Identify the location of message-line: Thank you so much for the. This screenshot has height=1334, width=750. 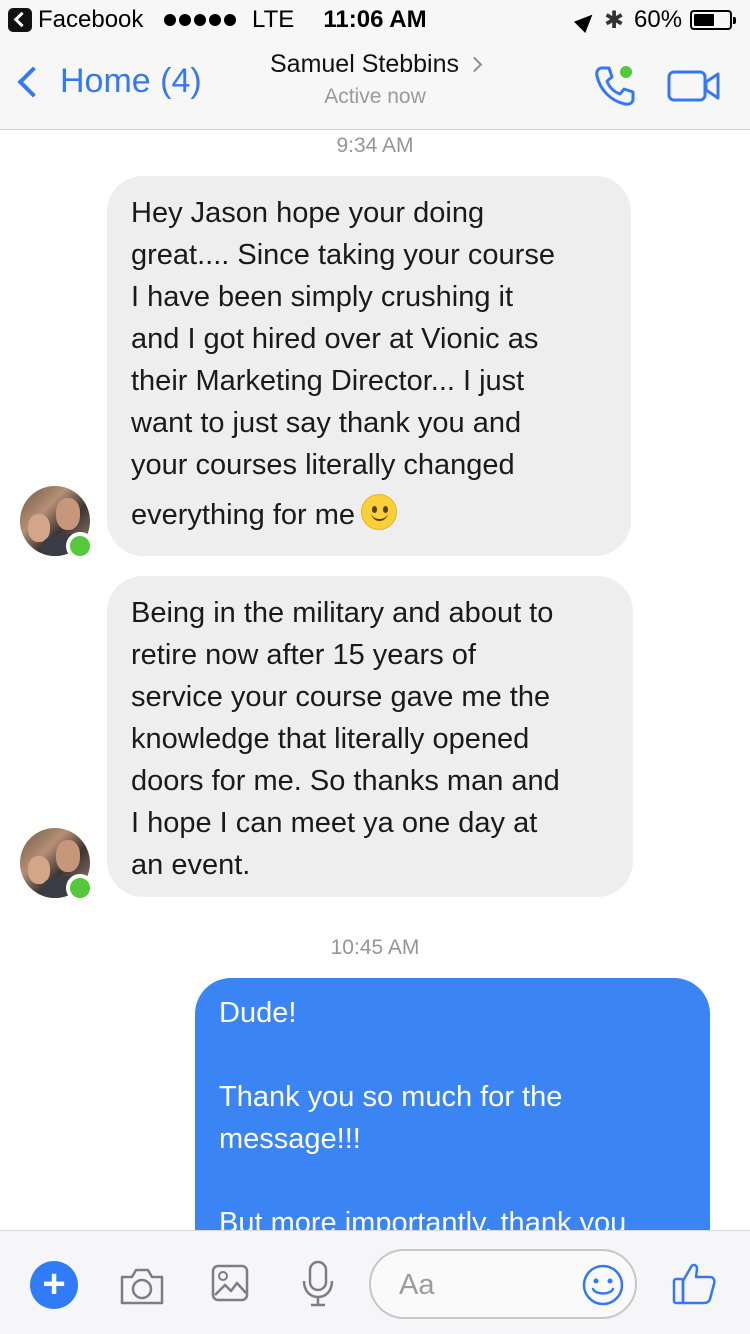
(391, 1097).